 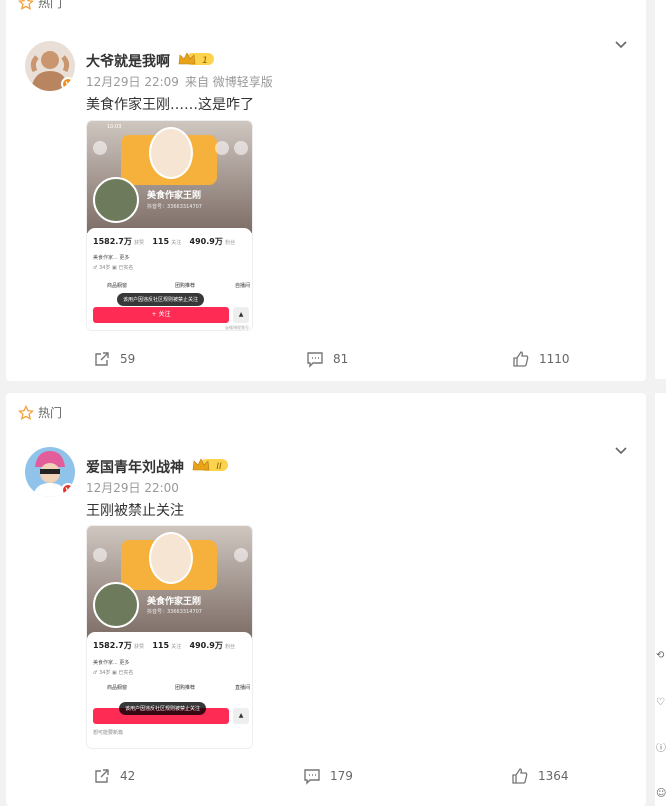 What do you see at coordinates (341, 359) in the screenshot?
I see `comment-count: 81` at bounding box center [341, 359].